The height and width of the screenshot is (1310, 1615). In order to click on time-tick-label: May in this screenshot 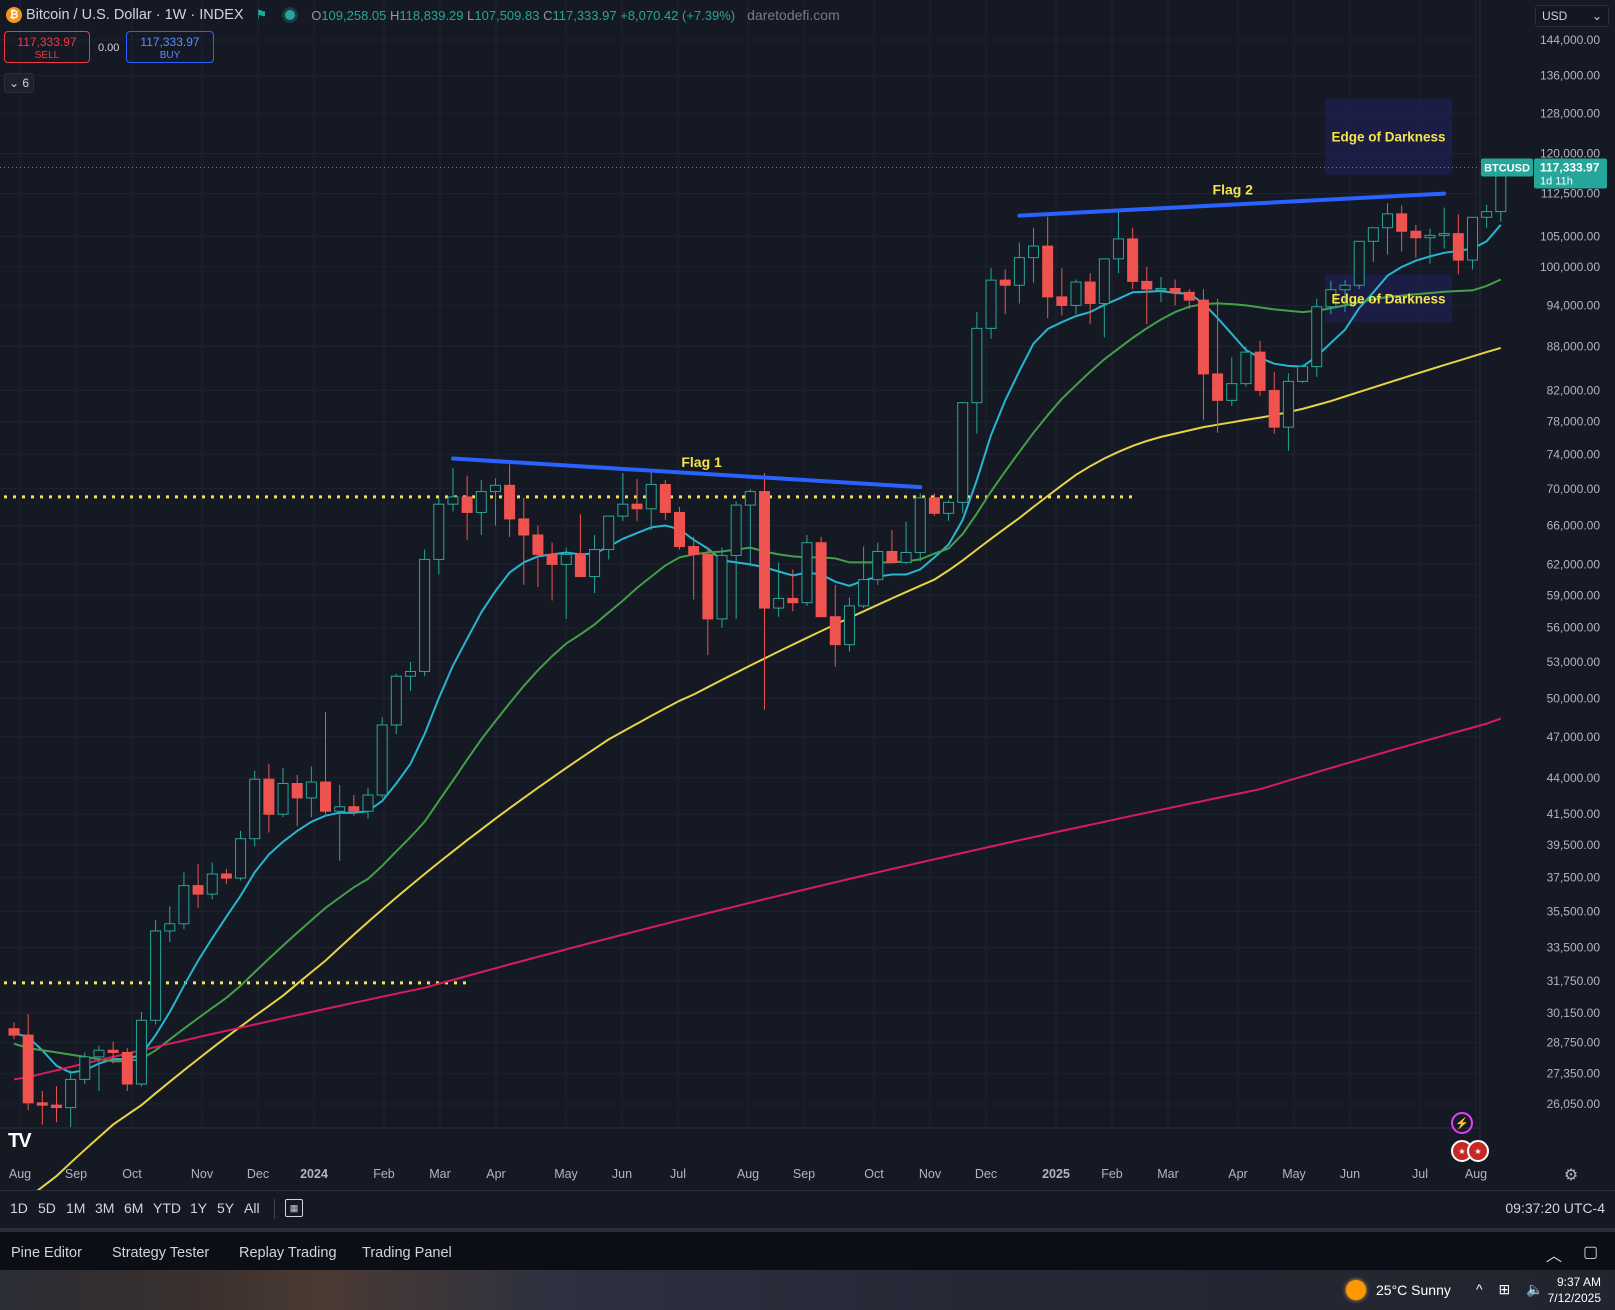, I will do `click(566, 1174)`.